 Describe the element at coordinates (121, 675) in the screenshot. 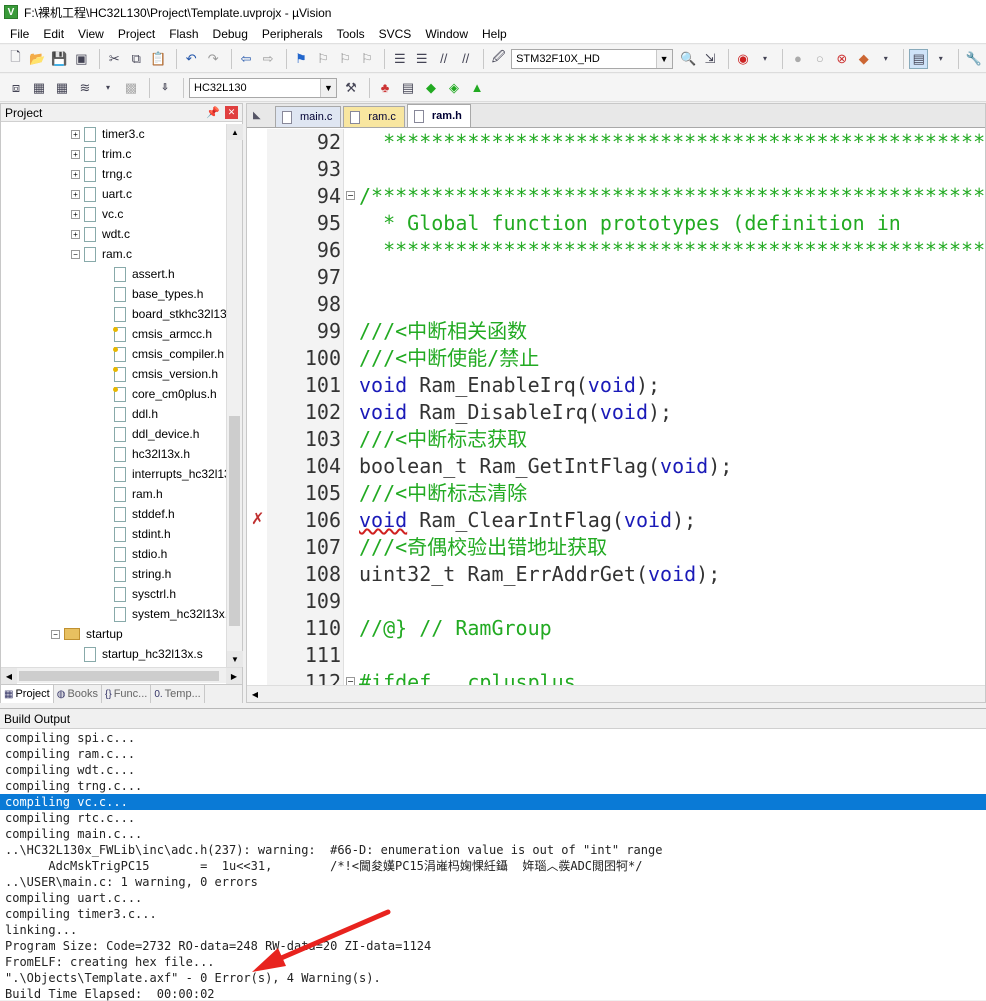

I see `tree-horizontal-scrollbar: ◀ ▶` at that location.